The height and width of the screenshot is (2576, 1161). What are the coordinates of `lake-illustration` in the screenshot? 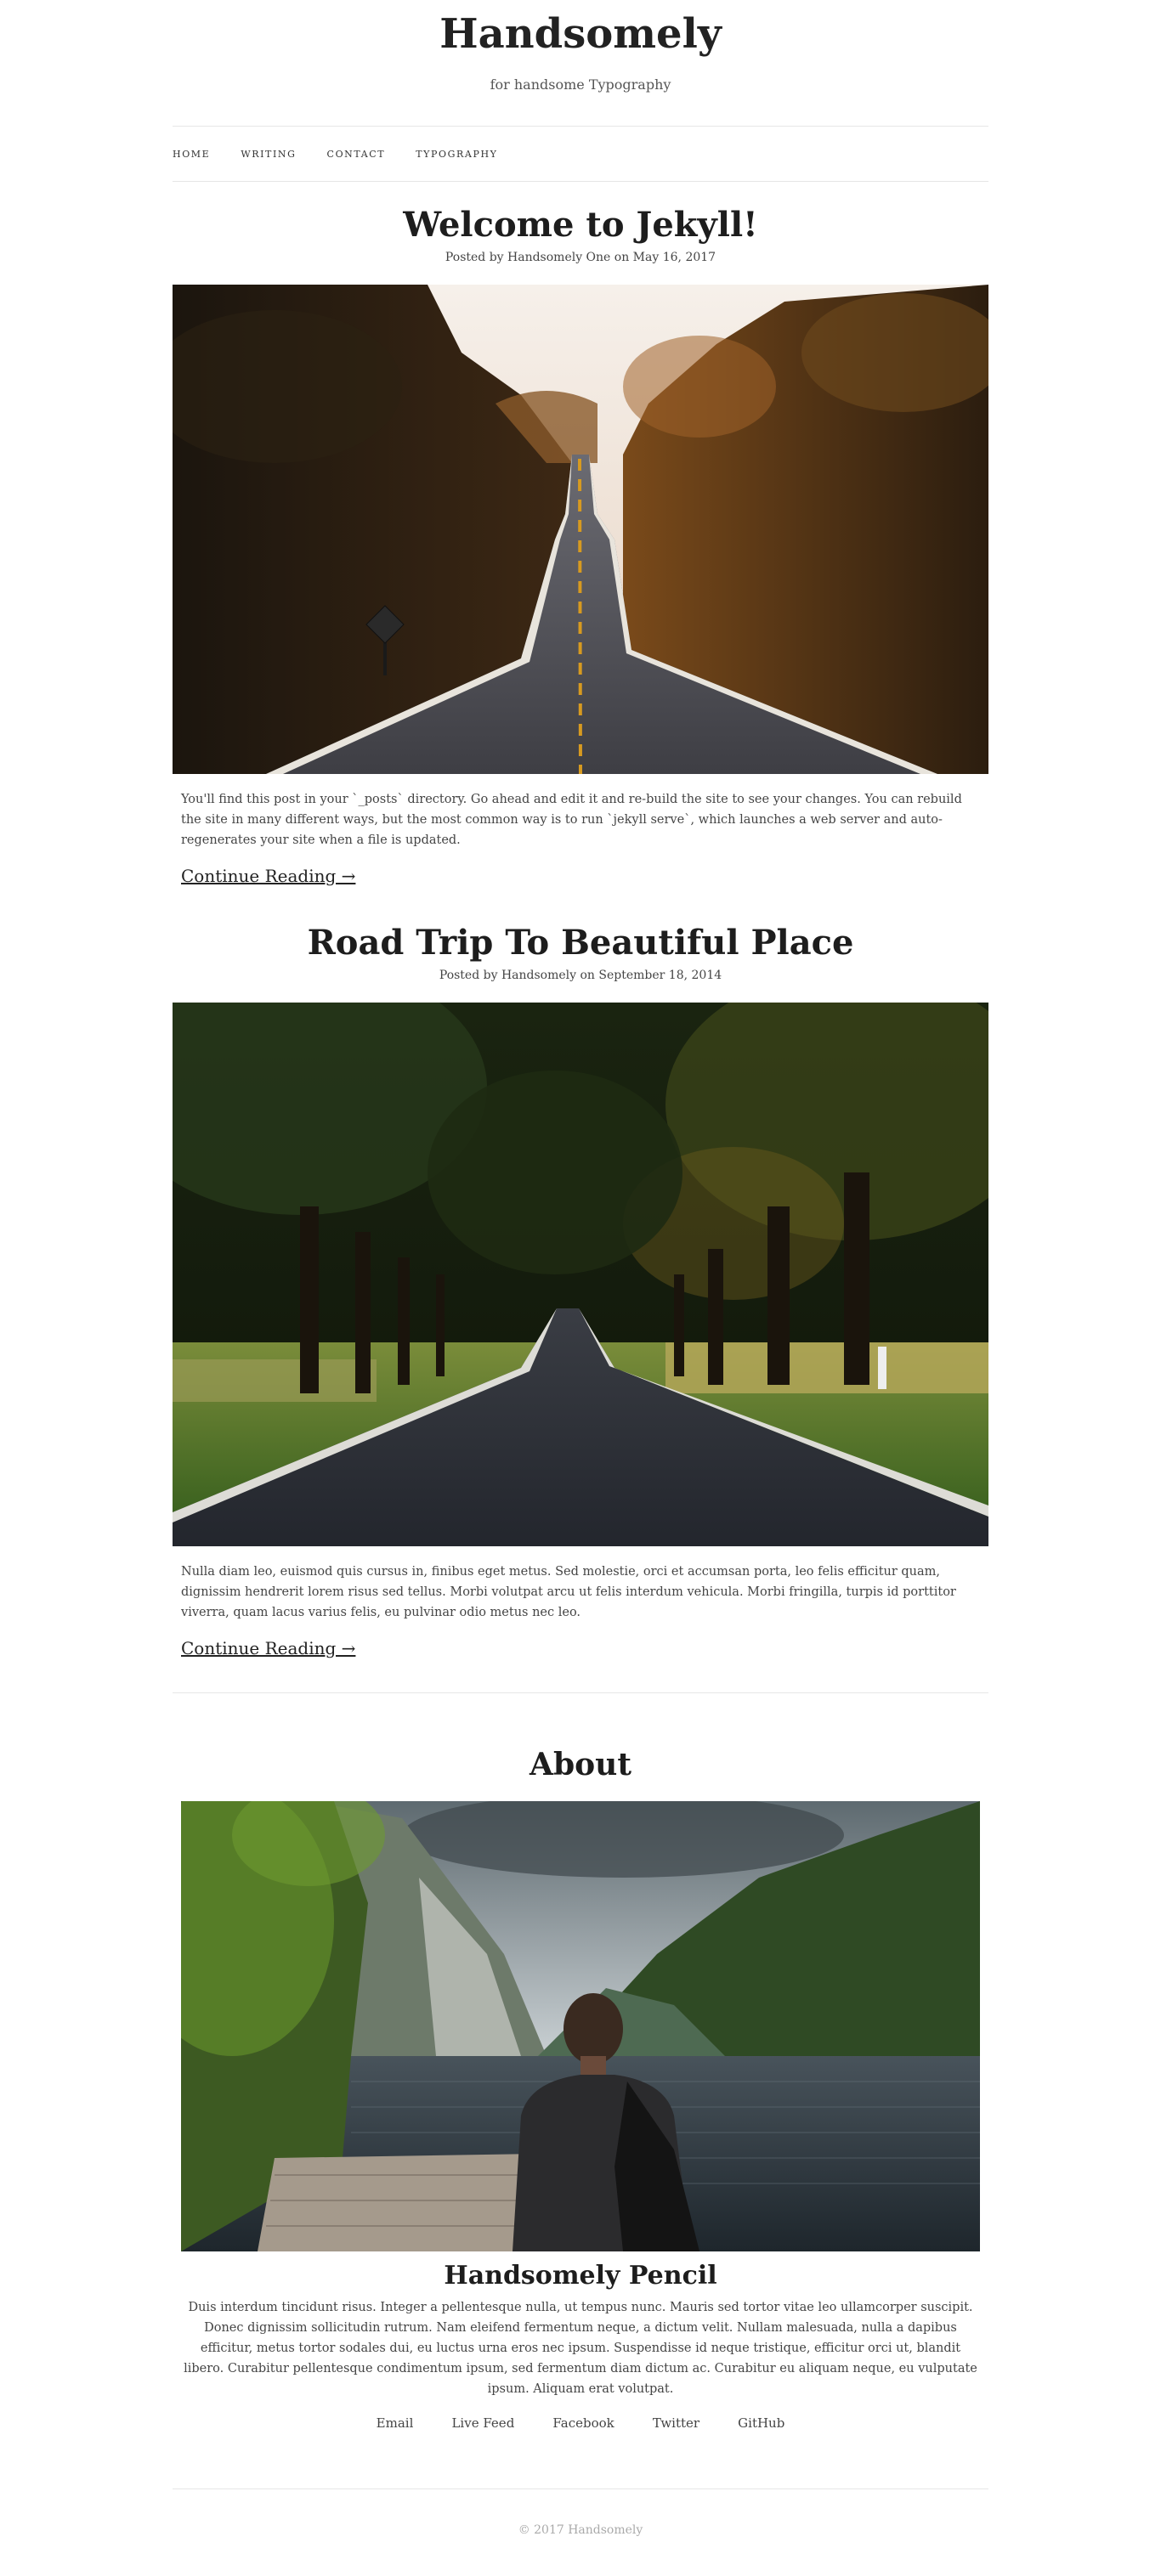 It's located at (580, 2026).